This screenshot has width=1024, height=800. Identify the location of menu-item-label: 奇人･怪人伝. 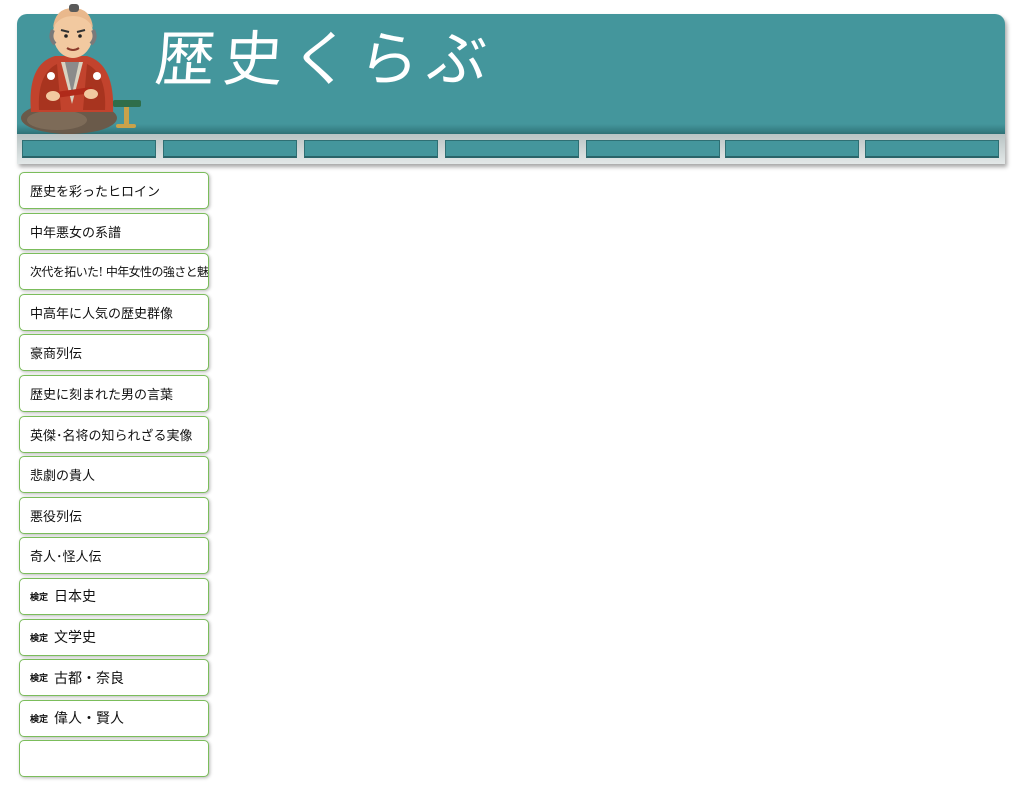
(66, 558).